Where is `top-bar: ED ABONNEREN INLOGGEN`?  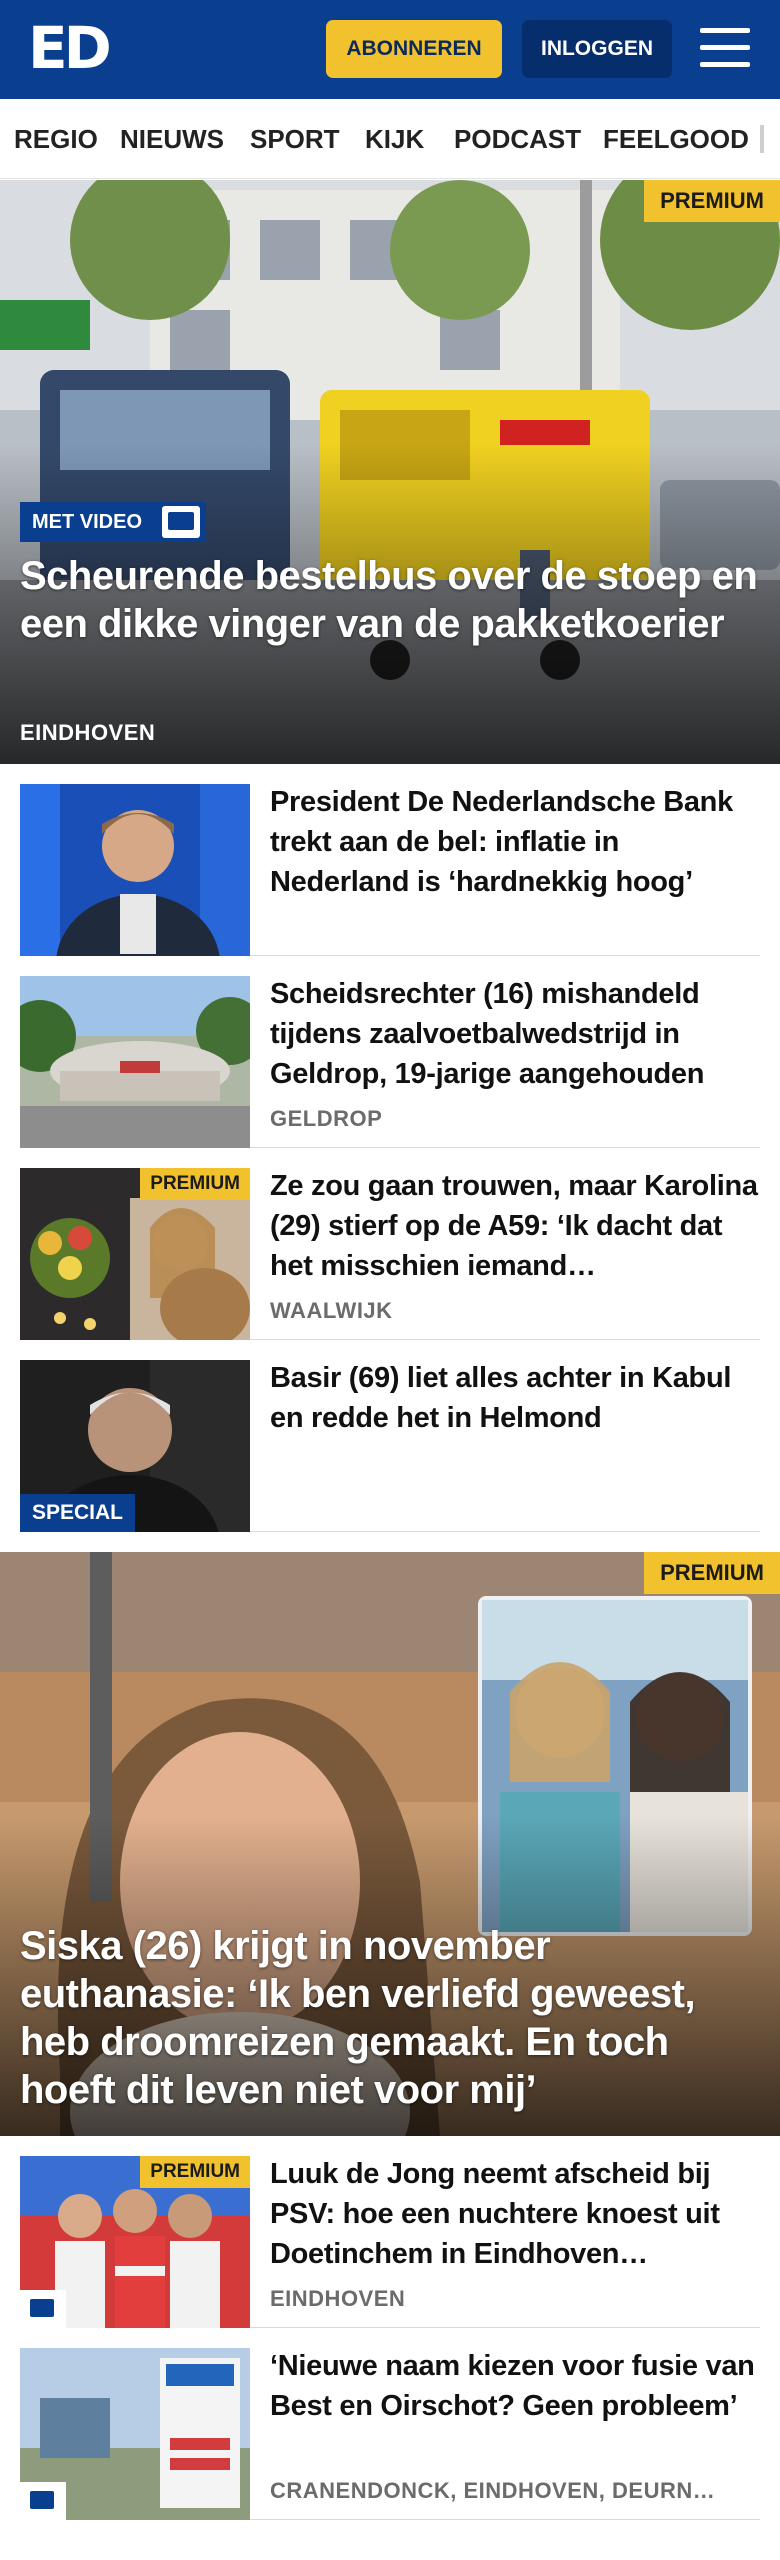 top-bar: ED ABONNEREN INLOGGEN is located at coordinates (390, 49).